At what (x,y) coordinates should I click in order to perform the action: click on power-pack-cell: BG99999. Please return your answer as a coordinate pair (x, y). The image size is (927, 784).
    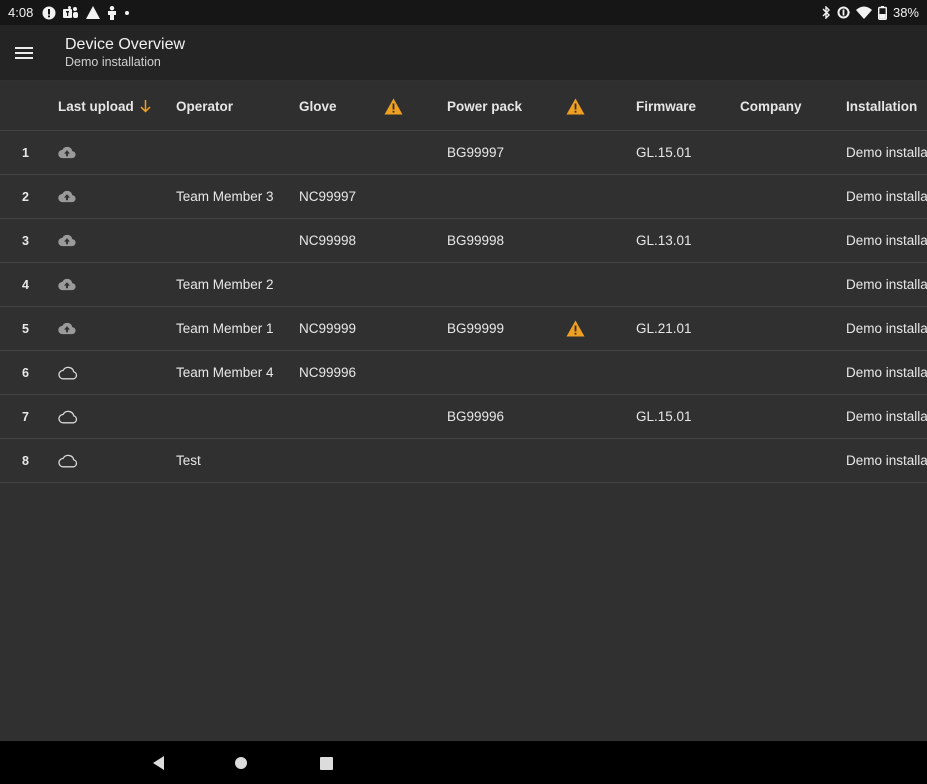
    Looking at the image, I should click on (476, 328).